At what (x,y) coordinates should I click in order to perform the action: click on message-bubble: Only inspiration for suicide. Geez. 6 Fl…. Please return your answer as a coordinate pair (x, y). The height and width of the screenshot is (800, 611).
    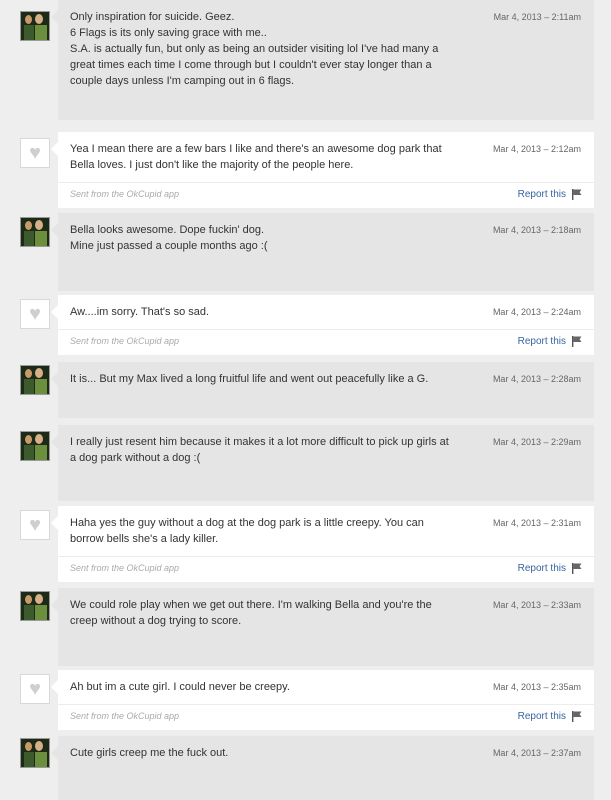
    Looking at the image, I should click on (322, 60).